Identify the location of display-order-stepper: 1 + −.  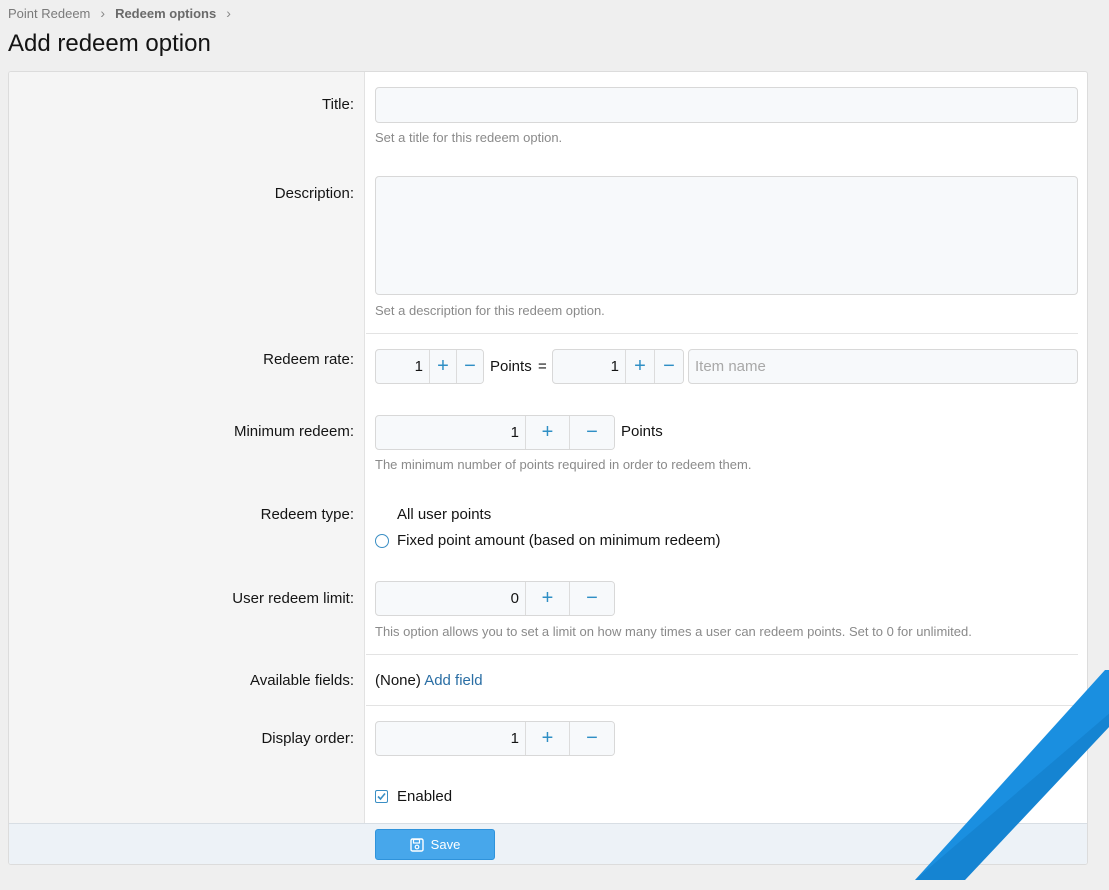
(495, 738).